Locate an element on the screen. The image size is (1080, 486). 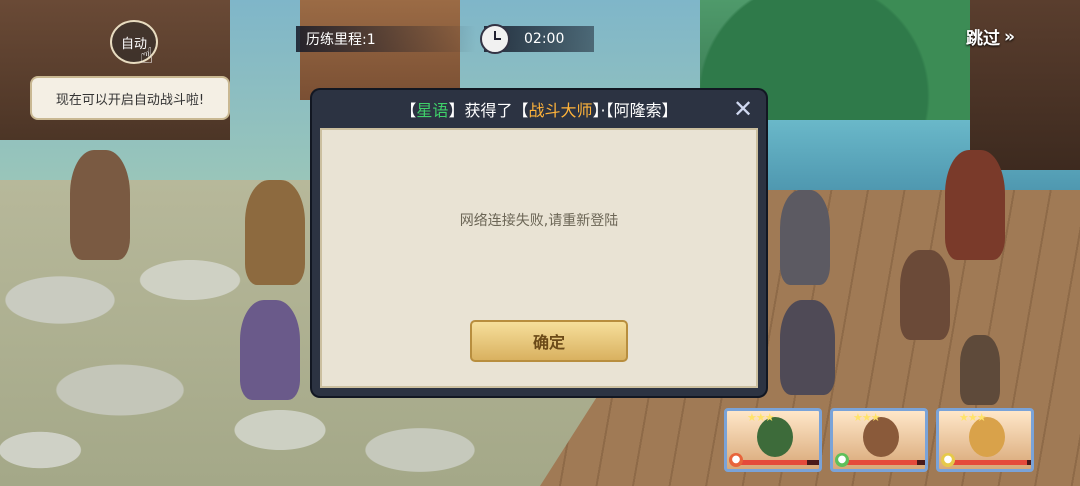
title-name: 战斗大师 is located at coordinates (560, 110).